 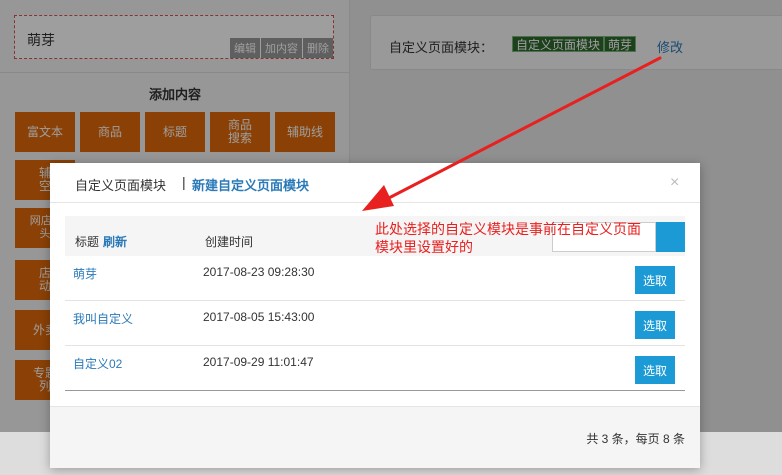 What do you see at coordinates (97, 363) in the screenshot?
I see `row-title-link: 自定义02` at bounding box center [97, 363].